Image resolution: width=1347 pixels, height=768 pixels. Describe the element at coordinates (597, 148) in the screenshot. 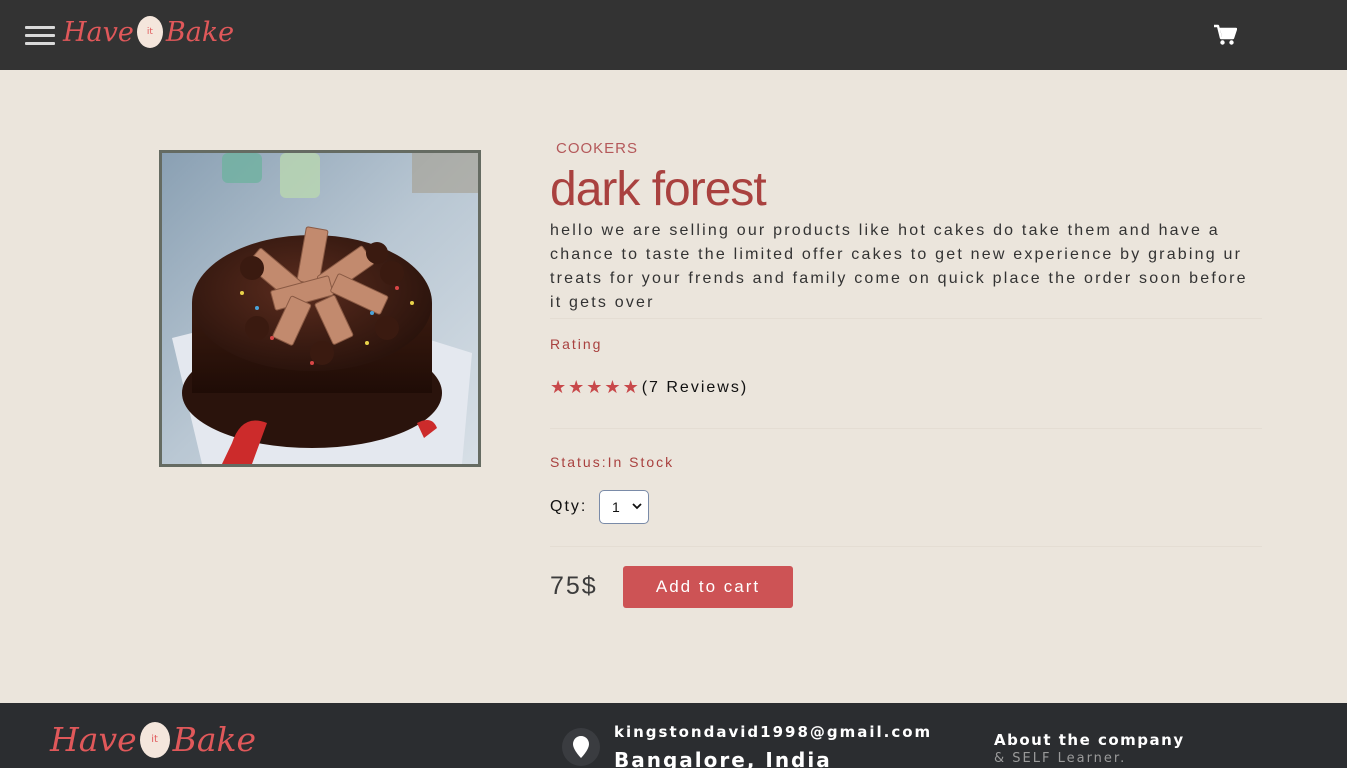

I see `product-category: COOKERS` at that location.